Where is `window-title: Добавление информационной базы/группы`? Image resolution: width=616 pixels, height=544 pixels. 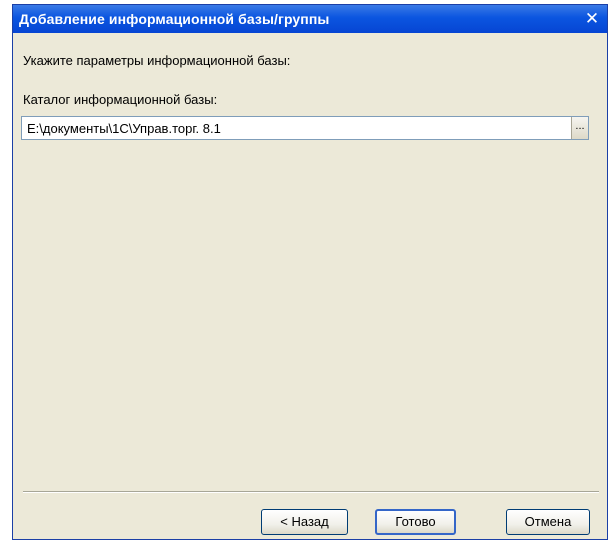 window-title: Добавление информационной базы/группы is located at coordinates (174, 19).